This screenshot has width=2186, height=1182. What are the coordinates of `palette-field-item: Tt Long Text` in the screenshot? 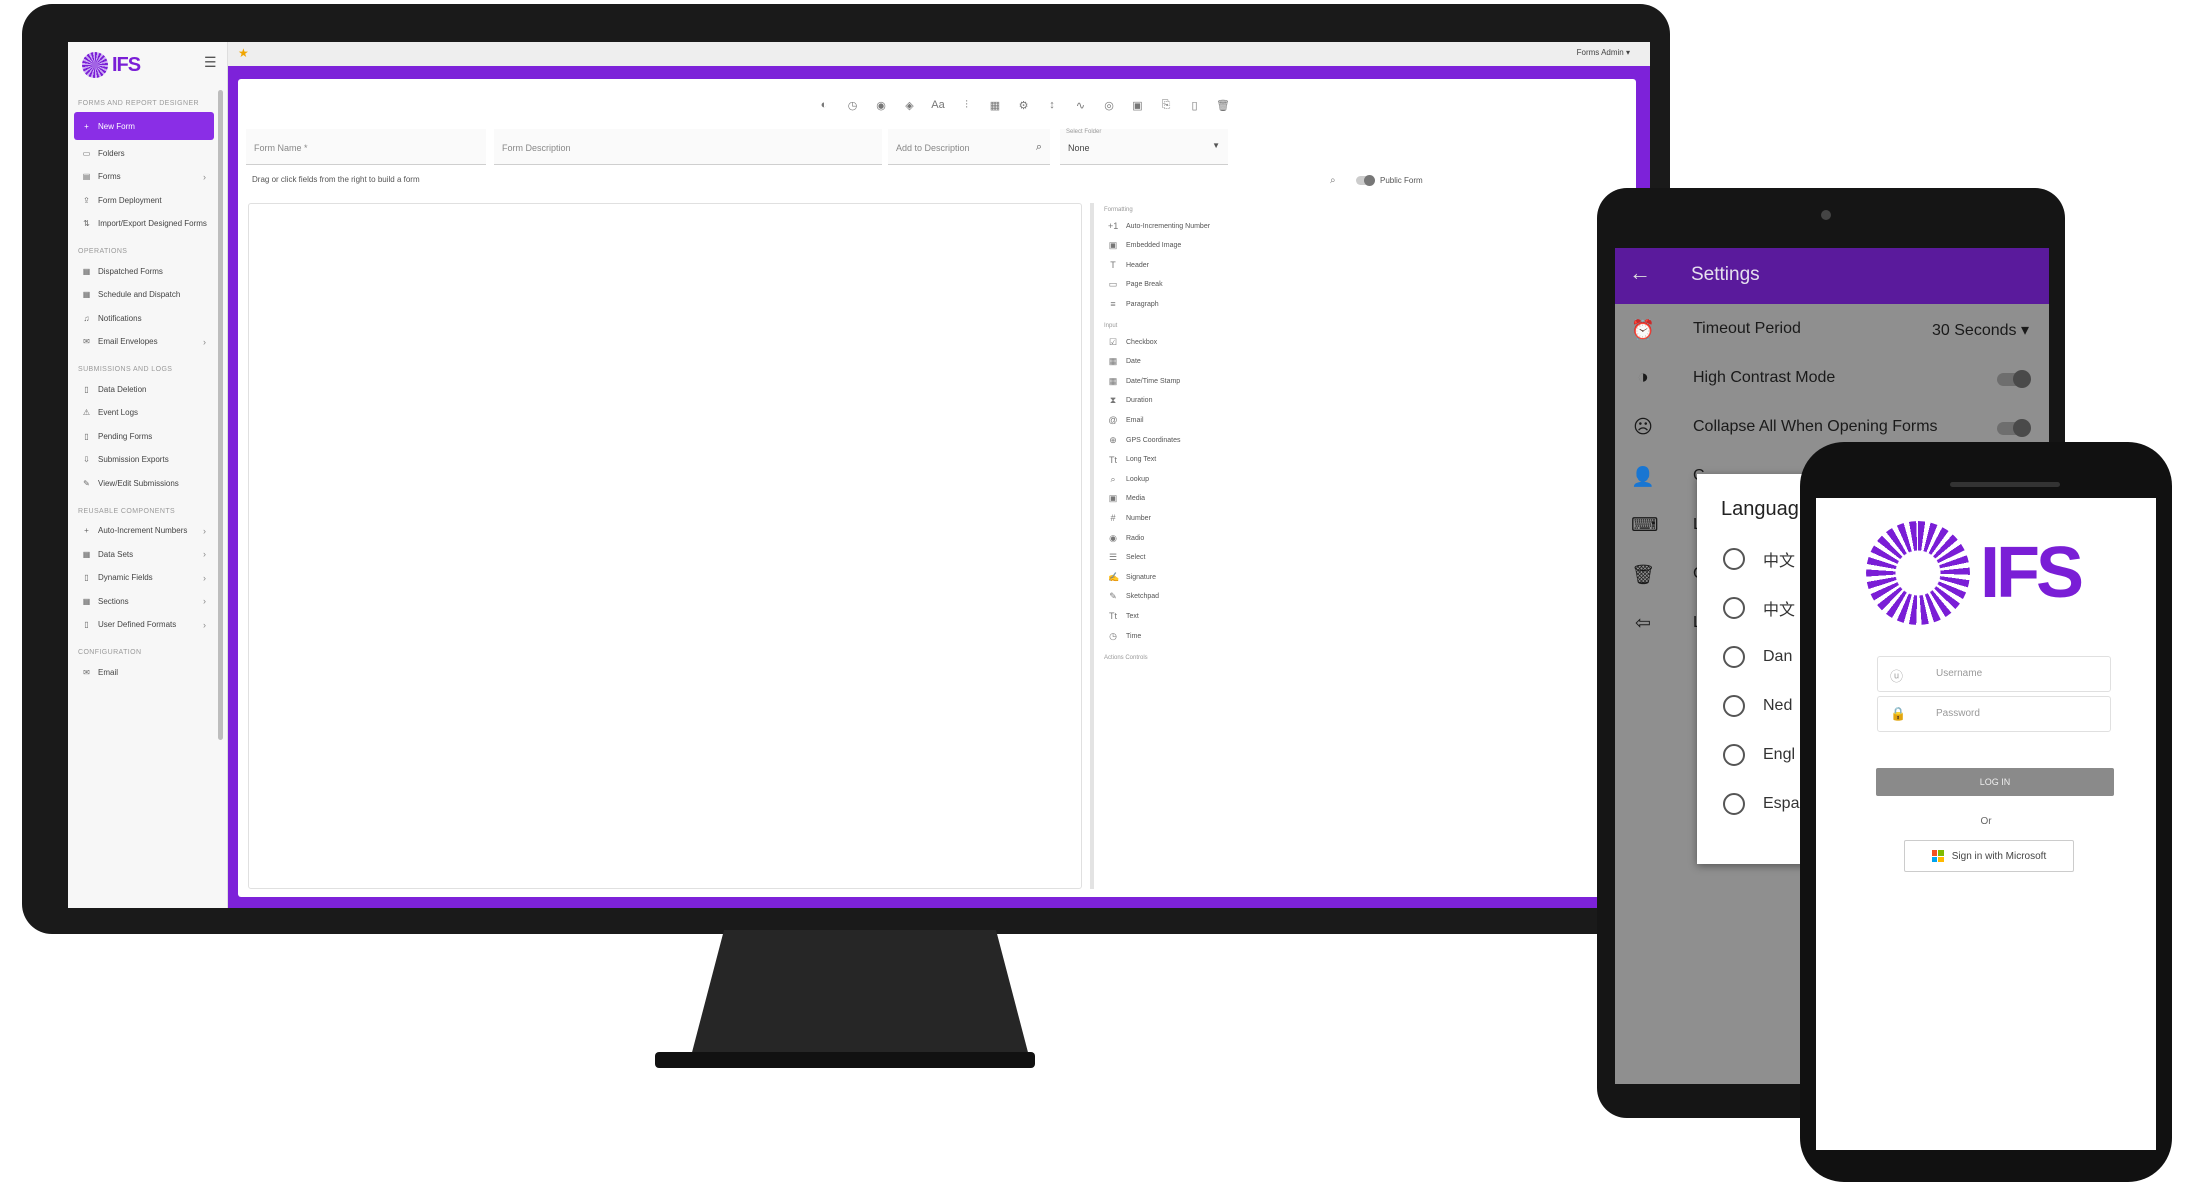 It's located at (1132, 460).